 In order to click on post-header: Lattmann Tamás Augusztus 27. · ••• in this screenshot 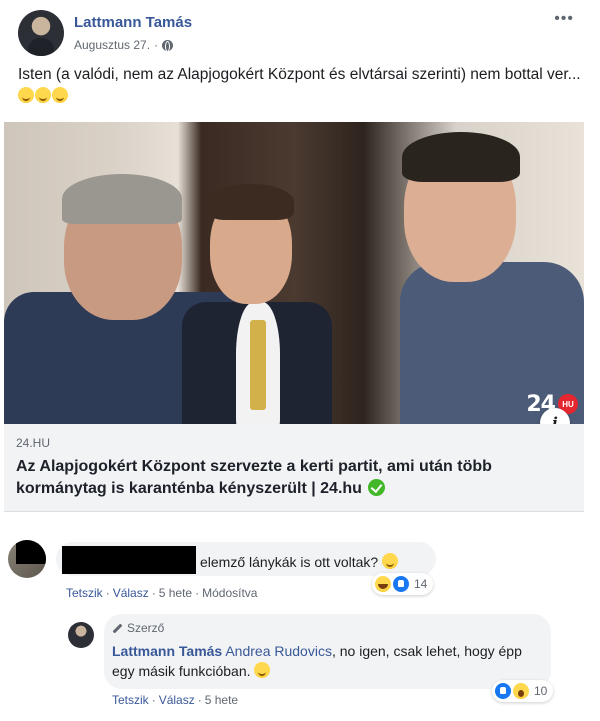, I will do `click(303, 34)`.